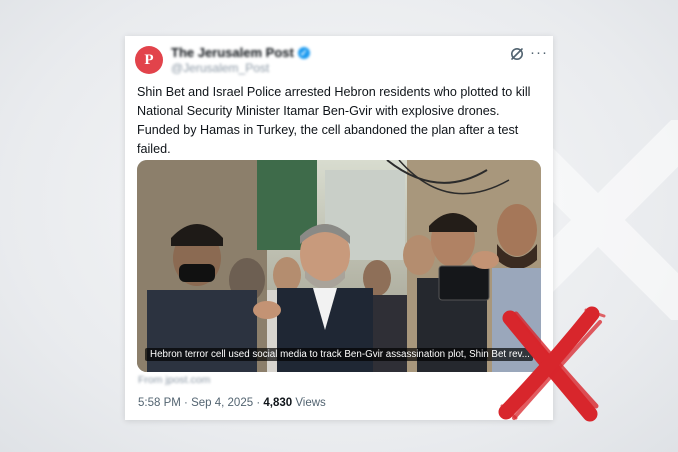 The width and height of the screenshot is (678, 452). I want to click on views-label: Views, so click(310, 403).